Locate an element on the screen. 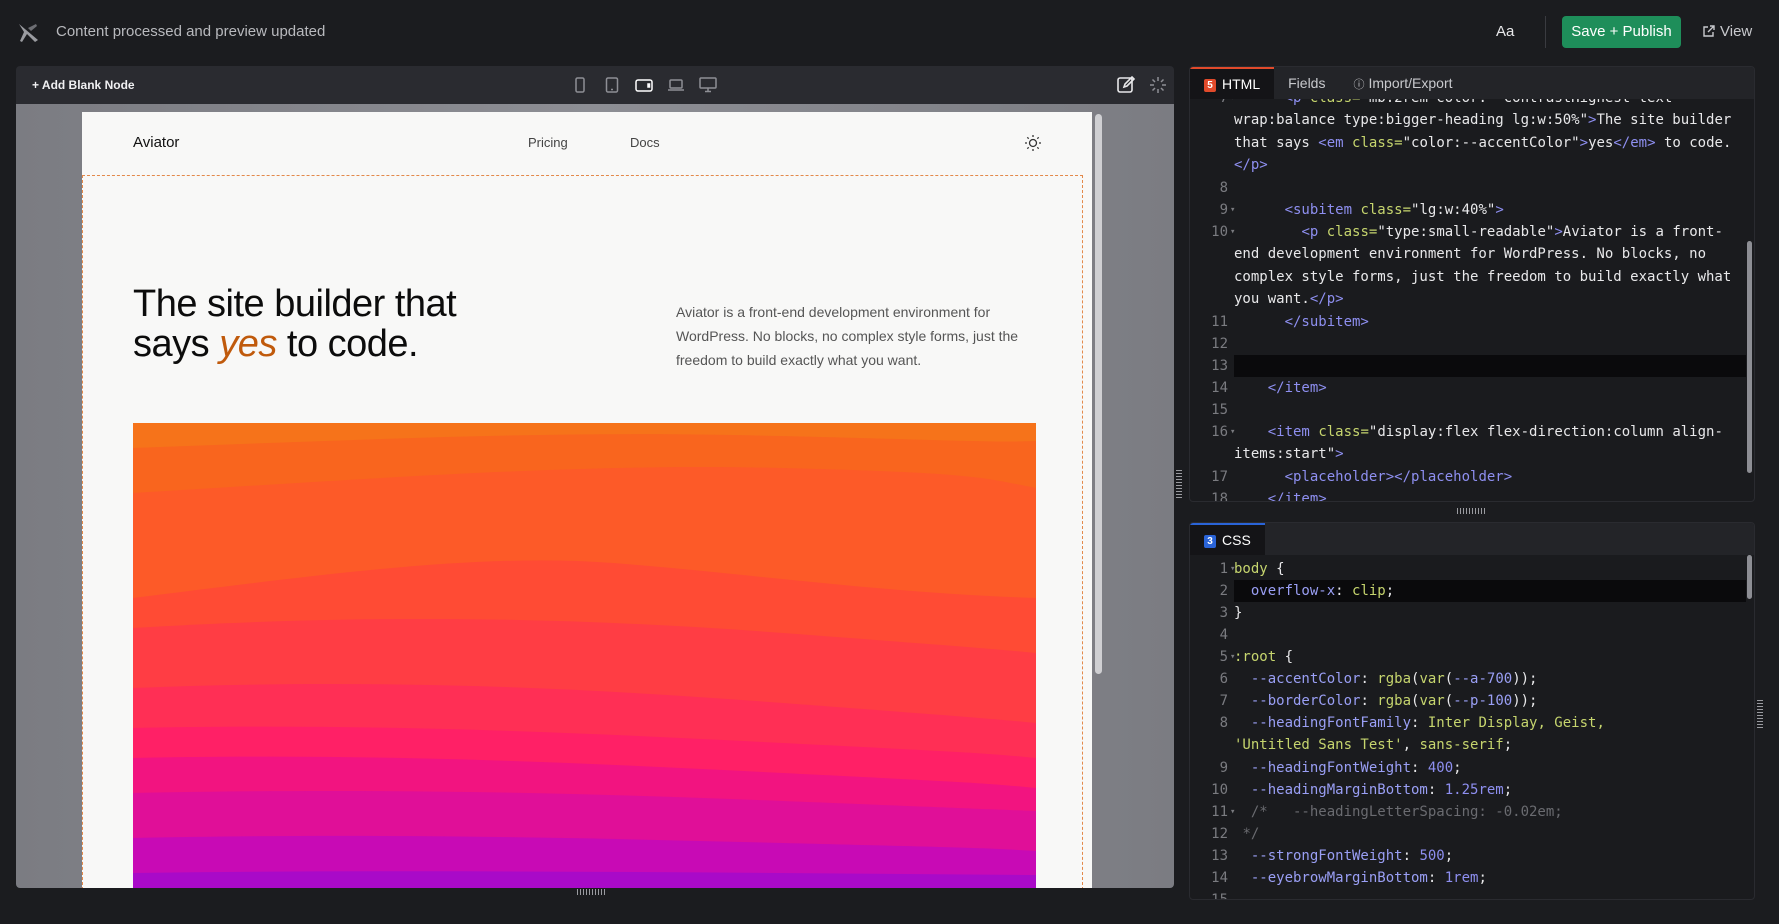 This screenshot has height=924, width=1779. tablet-icon is located at coordinates (612, 85).